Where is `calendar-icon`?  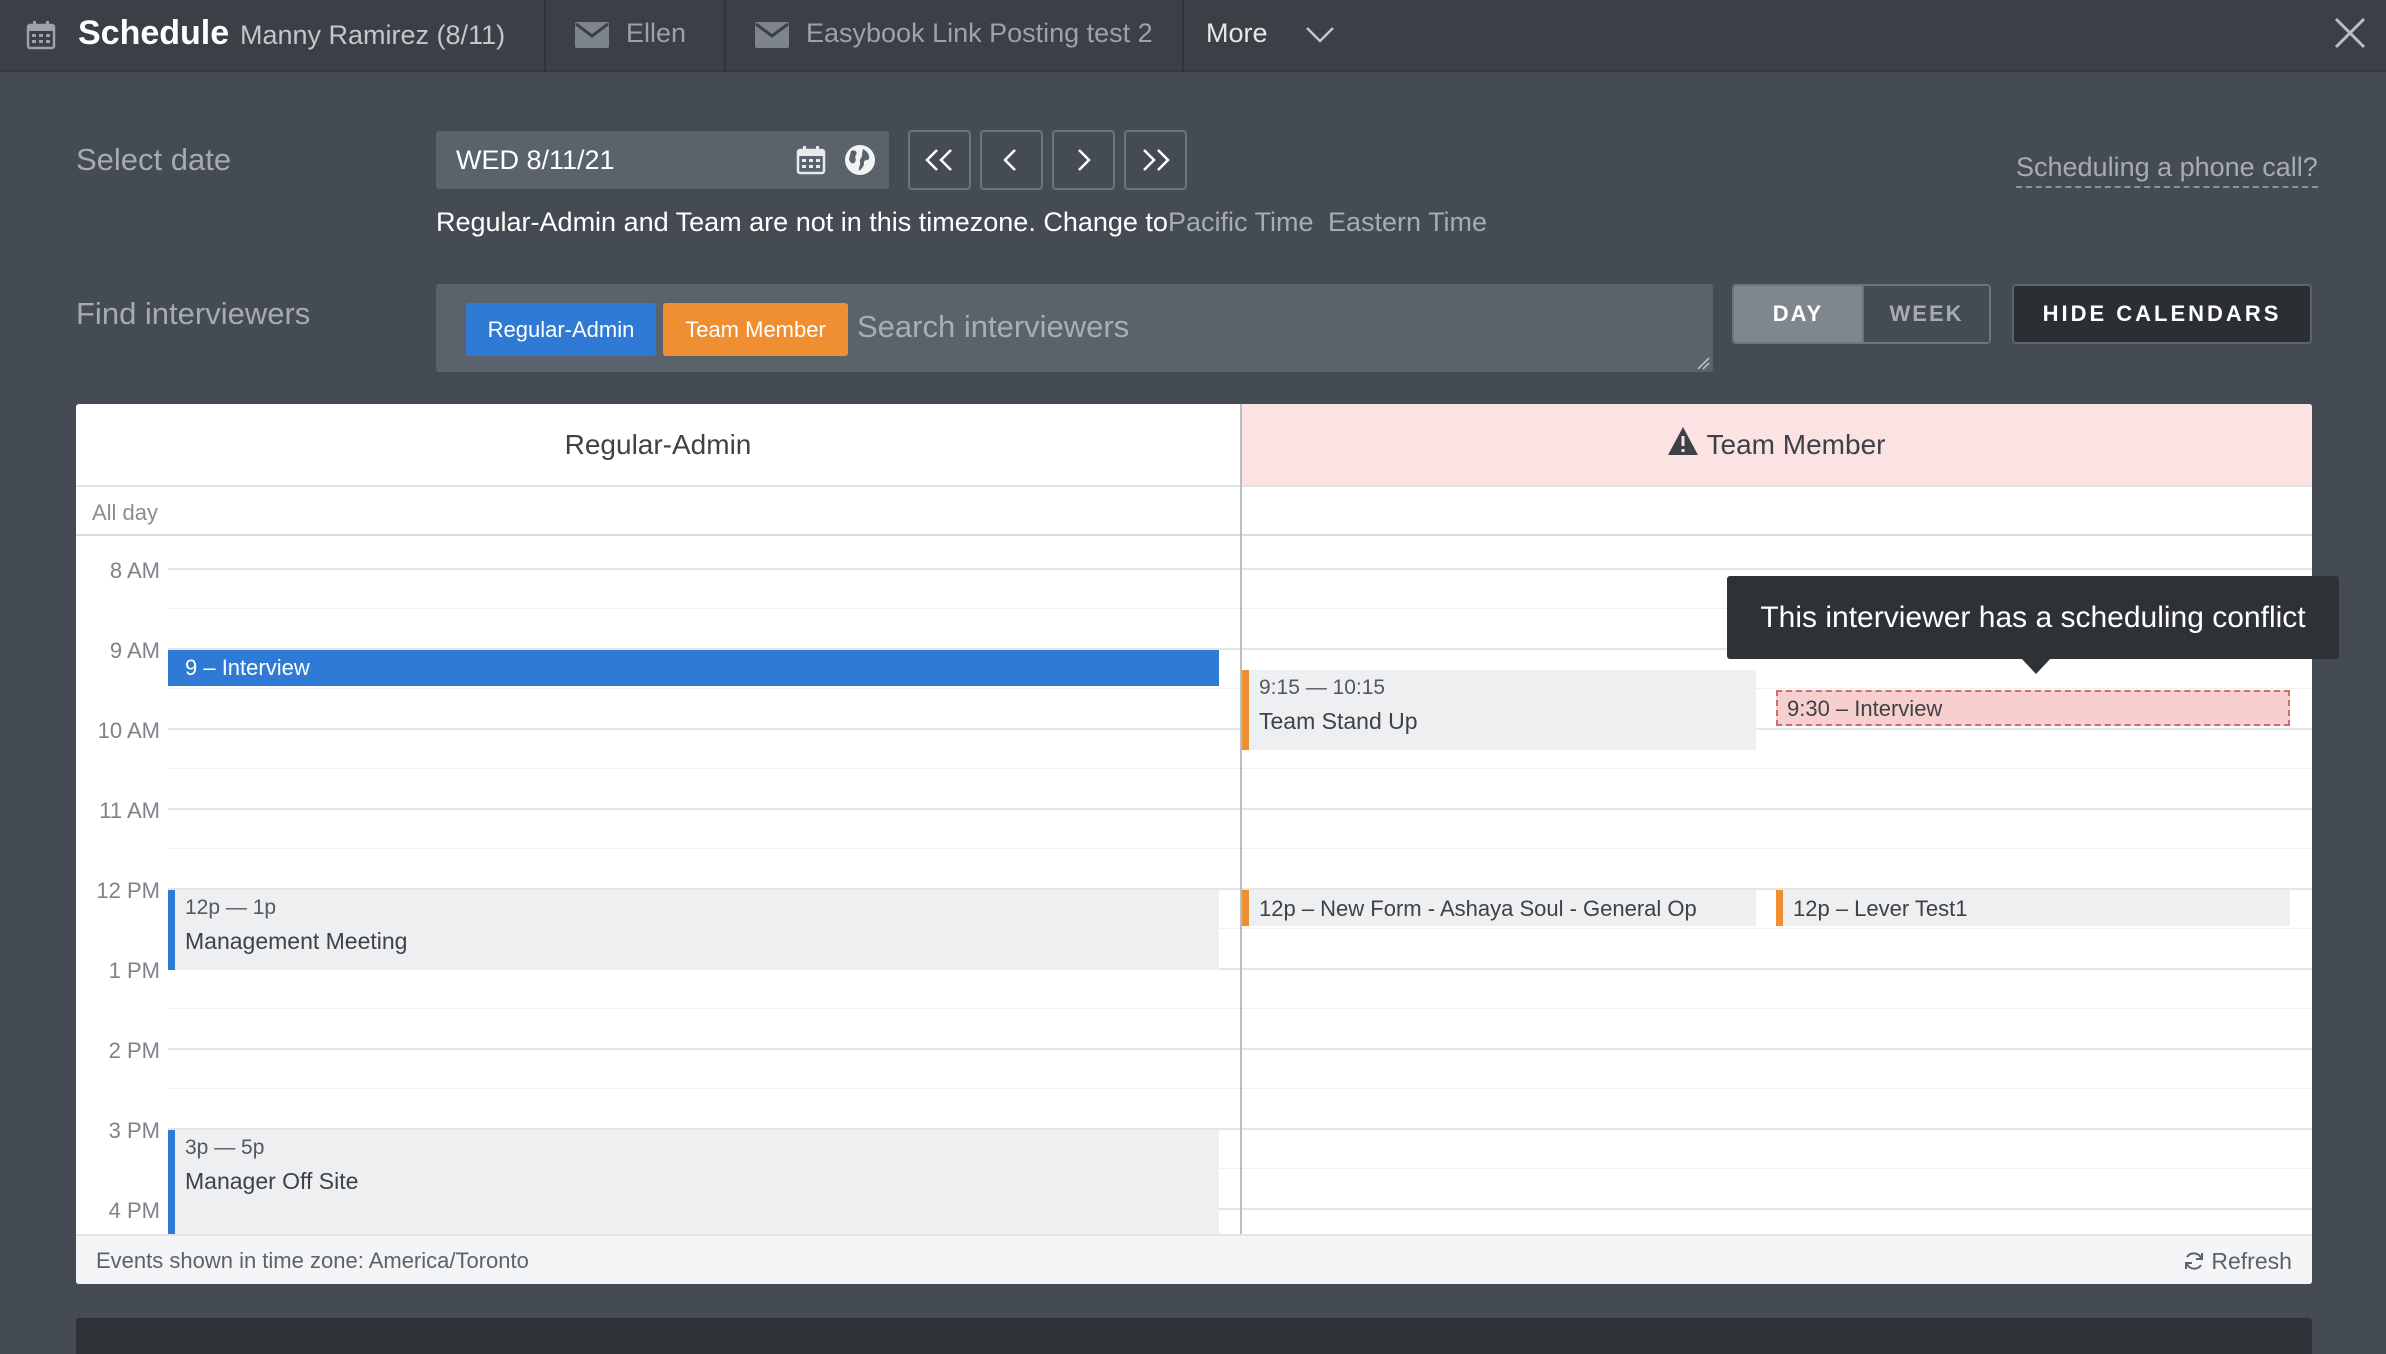 calendar-icon is located at coordinates (41, 37).